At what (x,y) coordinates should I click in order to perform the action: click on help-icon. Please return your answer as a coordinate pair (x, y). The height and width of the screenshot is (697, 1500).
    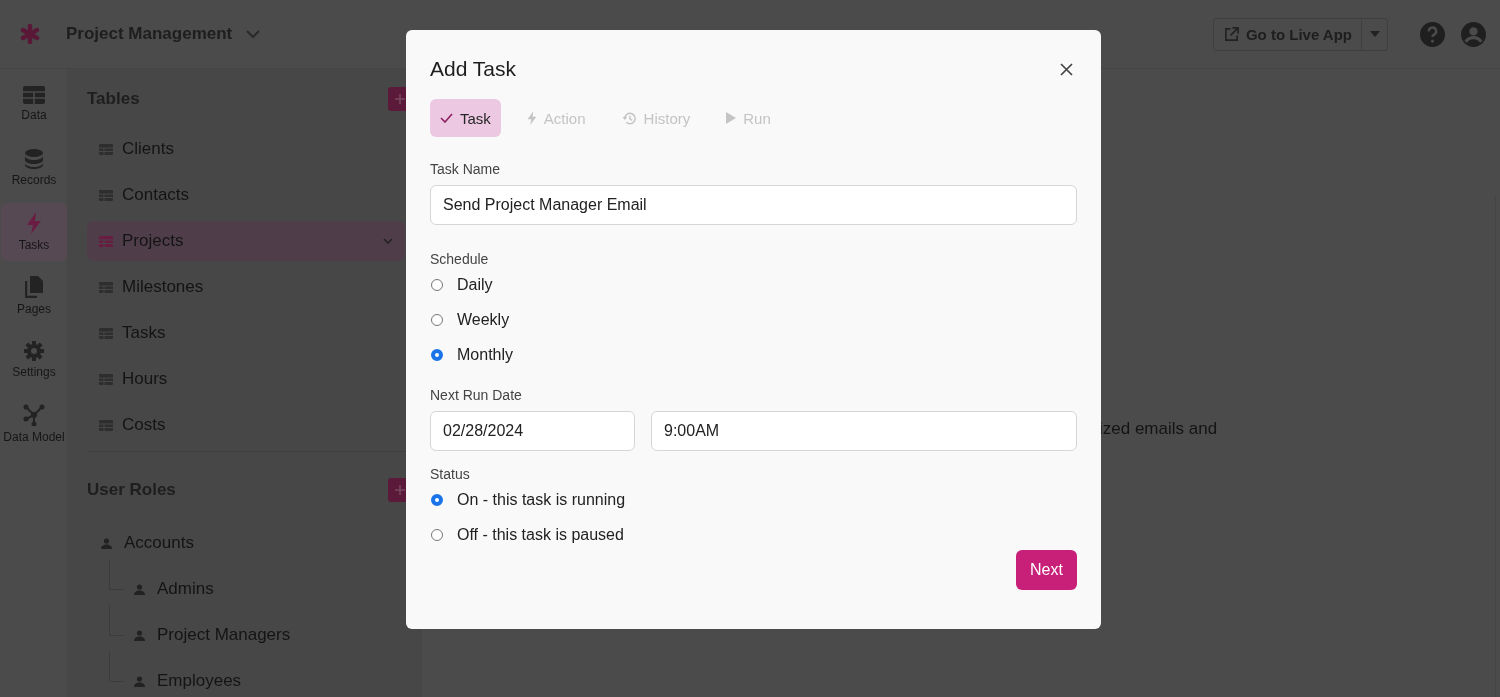
    Looking at the image, I should click on (1432, 34).